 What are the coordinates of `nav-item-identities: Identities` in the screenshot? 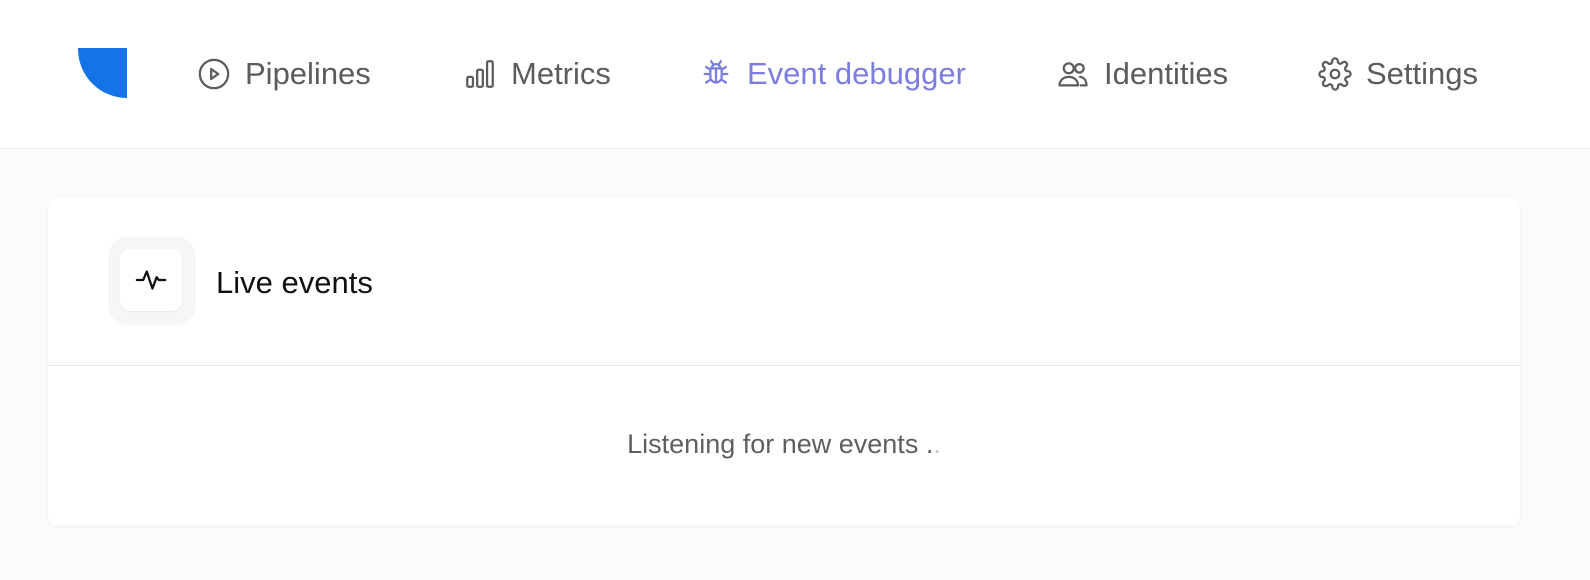 It's located at (1142, 74).